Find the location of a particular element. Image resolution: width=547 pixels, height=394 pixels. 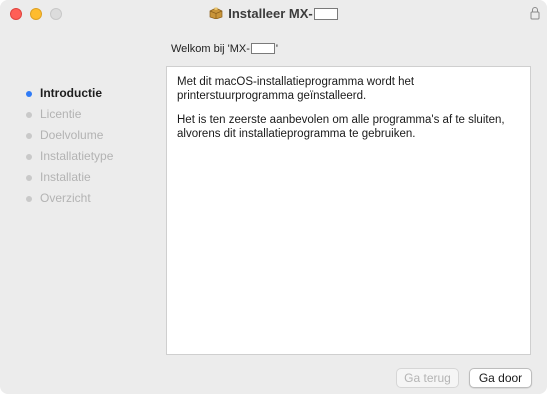

step-doelvolume: Doelvolume is located at coordinates (69, 135).